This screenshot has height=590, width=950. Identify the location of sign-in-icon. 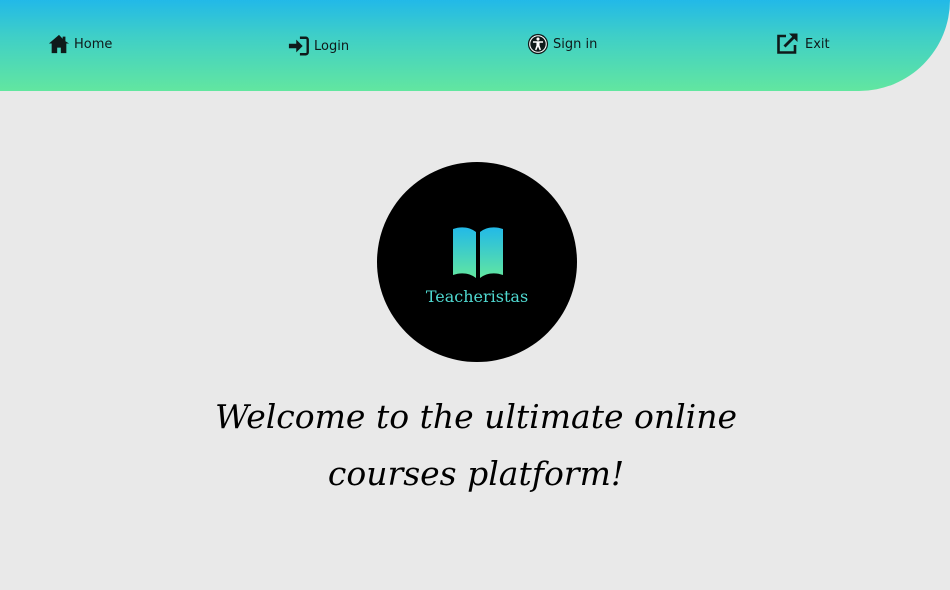
(299, 46).